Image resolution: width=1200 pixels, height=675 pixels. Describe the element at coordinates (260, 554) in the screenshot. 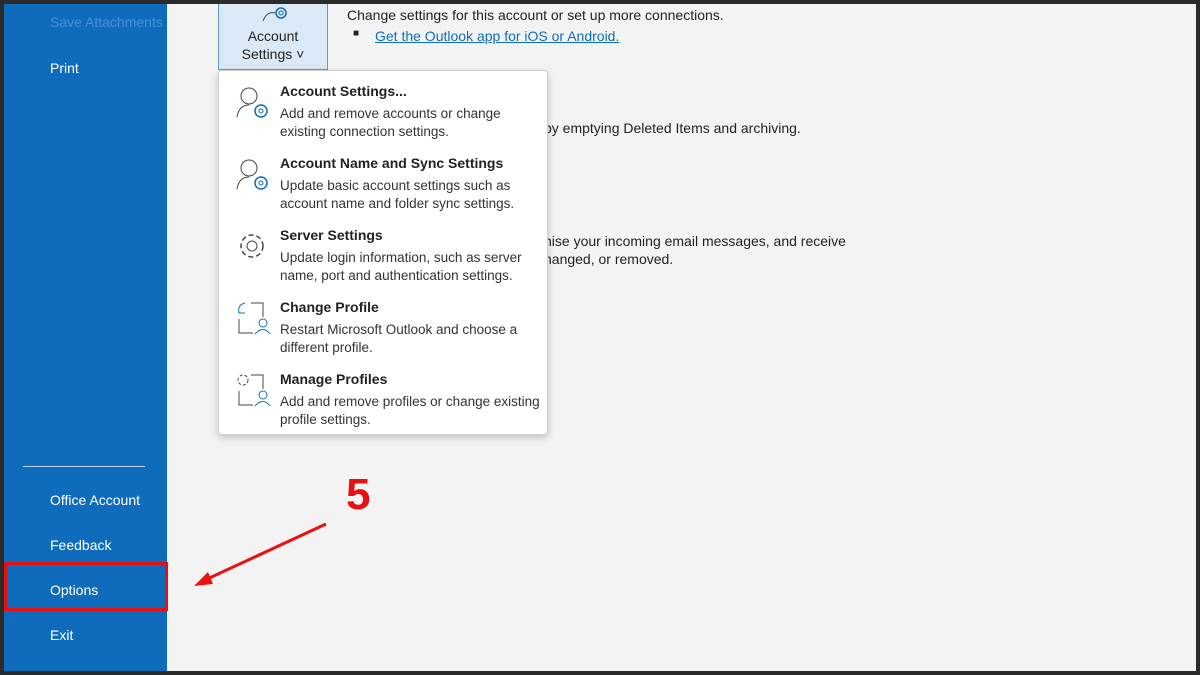

I see `annotation-arrow-icon` at that location.